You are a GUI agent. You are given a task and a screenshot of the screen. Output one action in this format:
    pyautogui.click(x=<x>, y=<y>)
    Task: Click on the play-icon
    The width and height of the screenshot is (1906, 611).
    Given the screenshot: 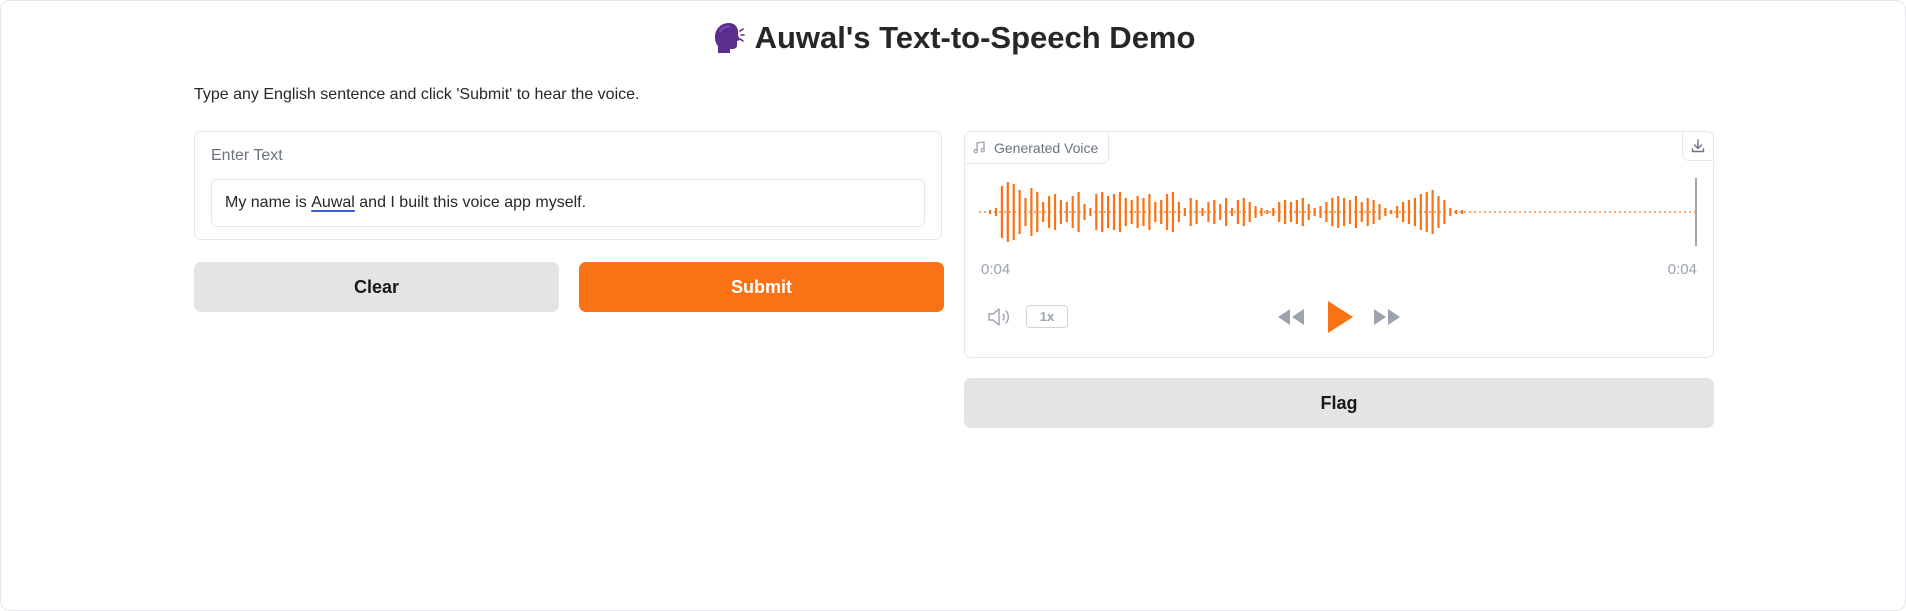 What is the action you would take?
    pyautogui.click(x=1340, y=317)
    